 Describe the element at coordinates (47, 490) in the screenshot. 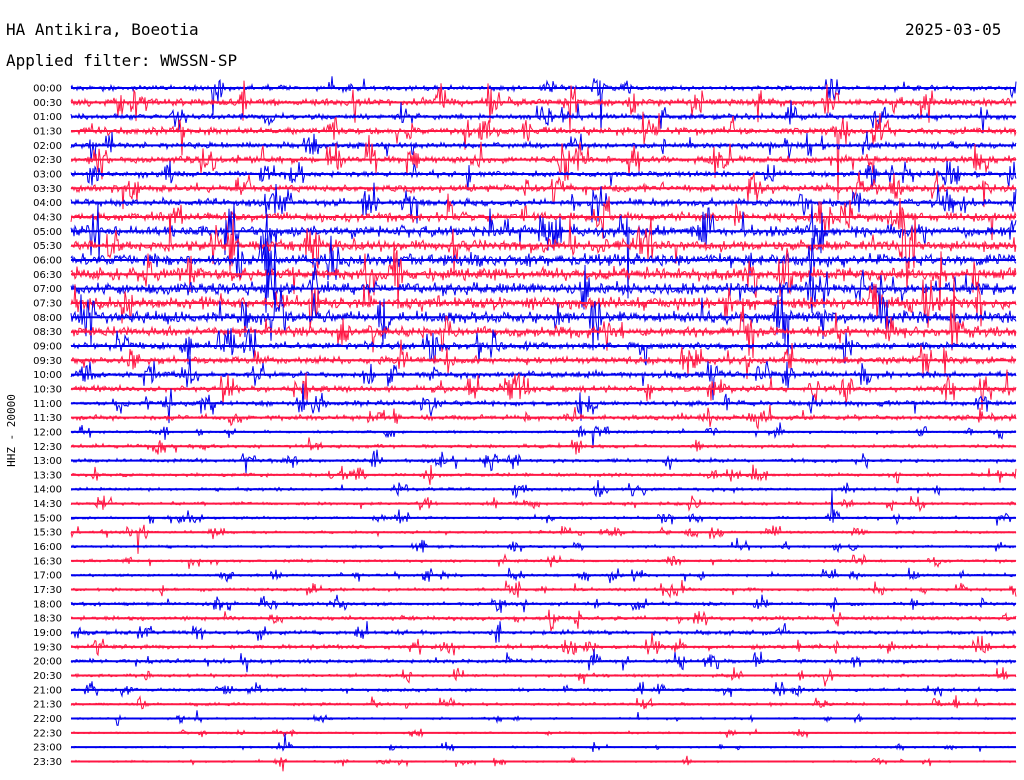

I see `row-time-label: 14:00` at that location.